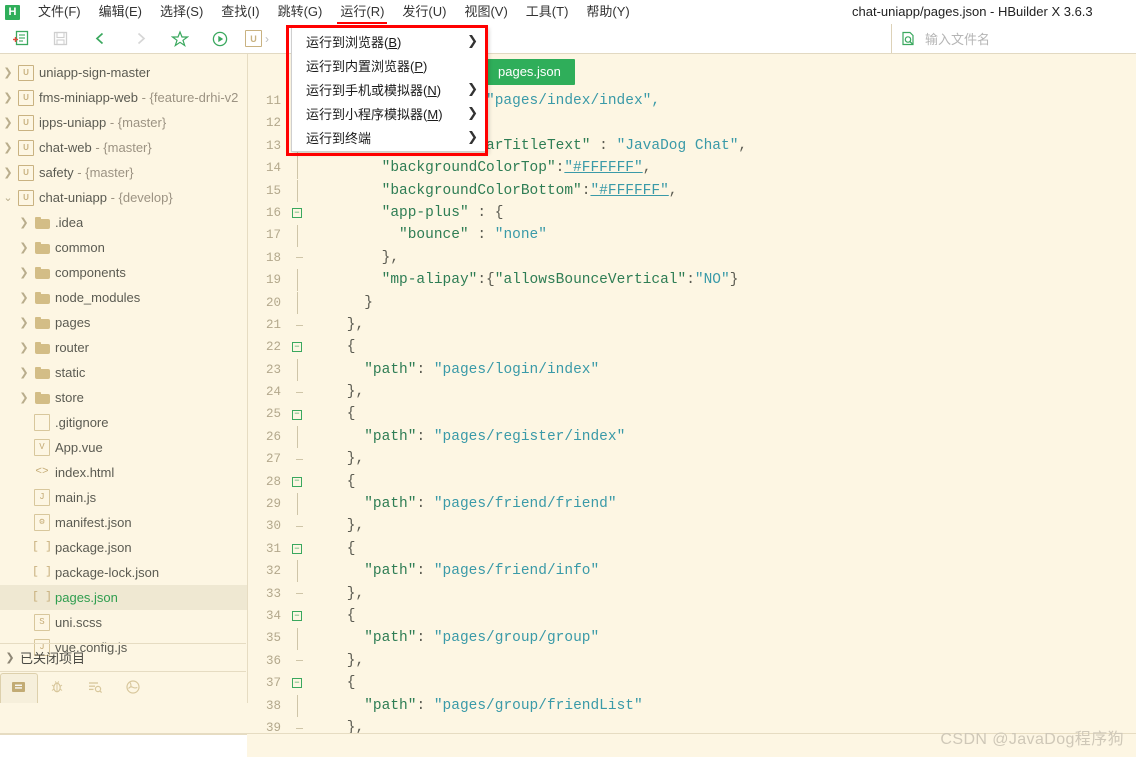 The width and height of the screenshot is (1136, 757). Describe the element at coordinates (362, 12) in the screenshot. I see `menu-6: 运行(R)` at that location.